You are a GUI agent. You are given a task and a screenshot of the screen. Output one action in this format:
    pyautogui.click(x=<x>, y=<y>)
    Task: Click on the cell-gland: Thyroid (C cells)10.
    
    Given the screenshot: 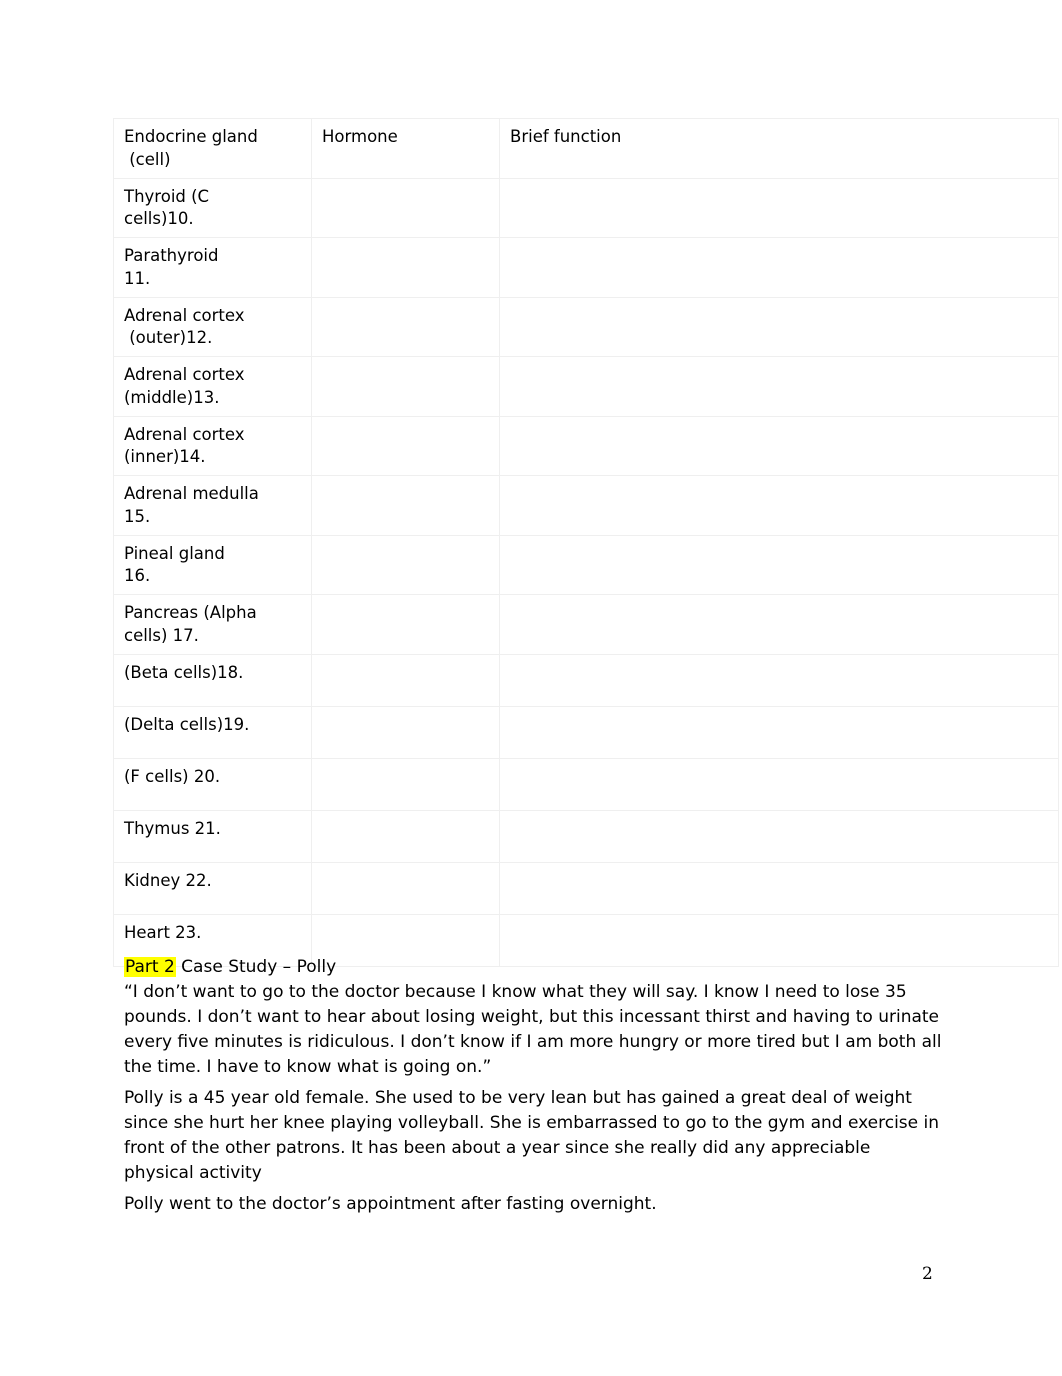 What is the action you would take?
    pyautogui.click(x=212, y=208)
    